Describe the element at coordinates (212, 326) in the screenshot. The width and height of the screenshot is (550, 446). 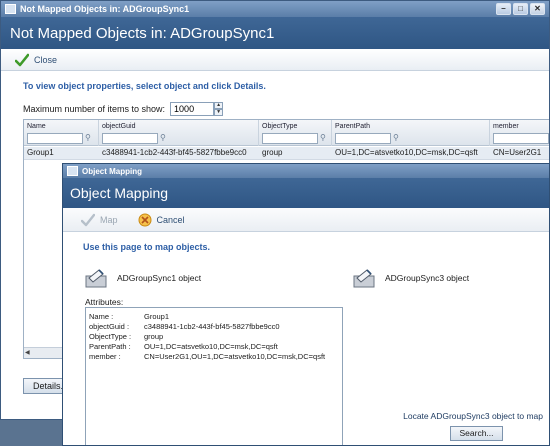
I see `attribute-value: c3488941-1cb2-443f-bf45-5827fbbe9cc0` at that location.